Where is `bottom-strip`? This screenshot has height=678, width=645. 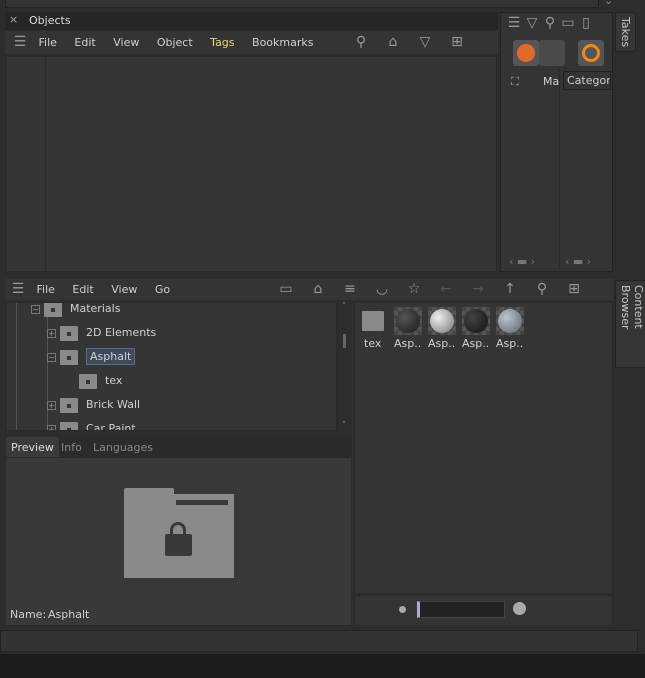
bottom-strip is located at coordinates (322, 666).